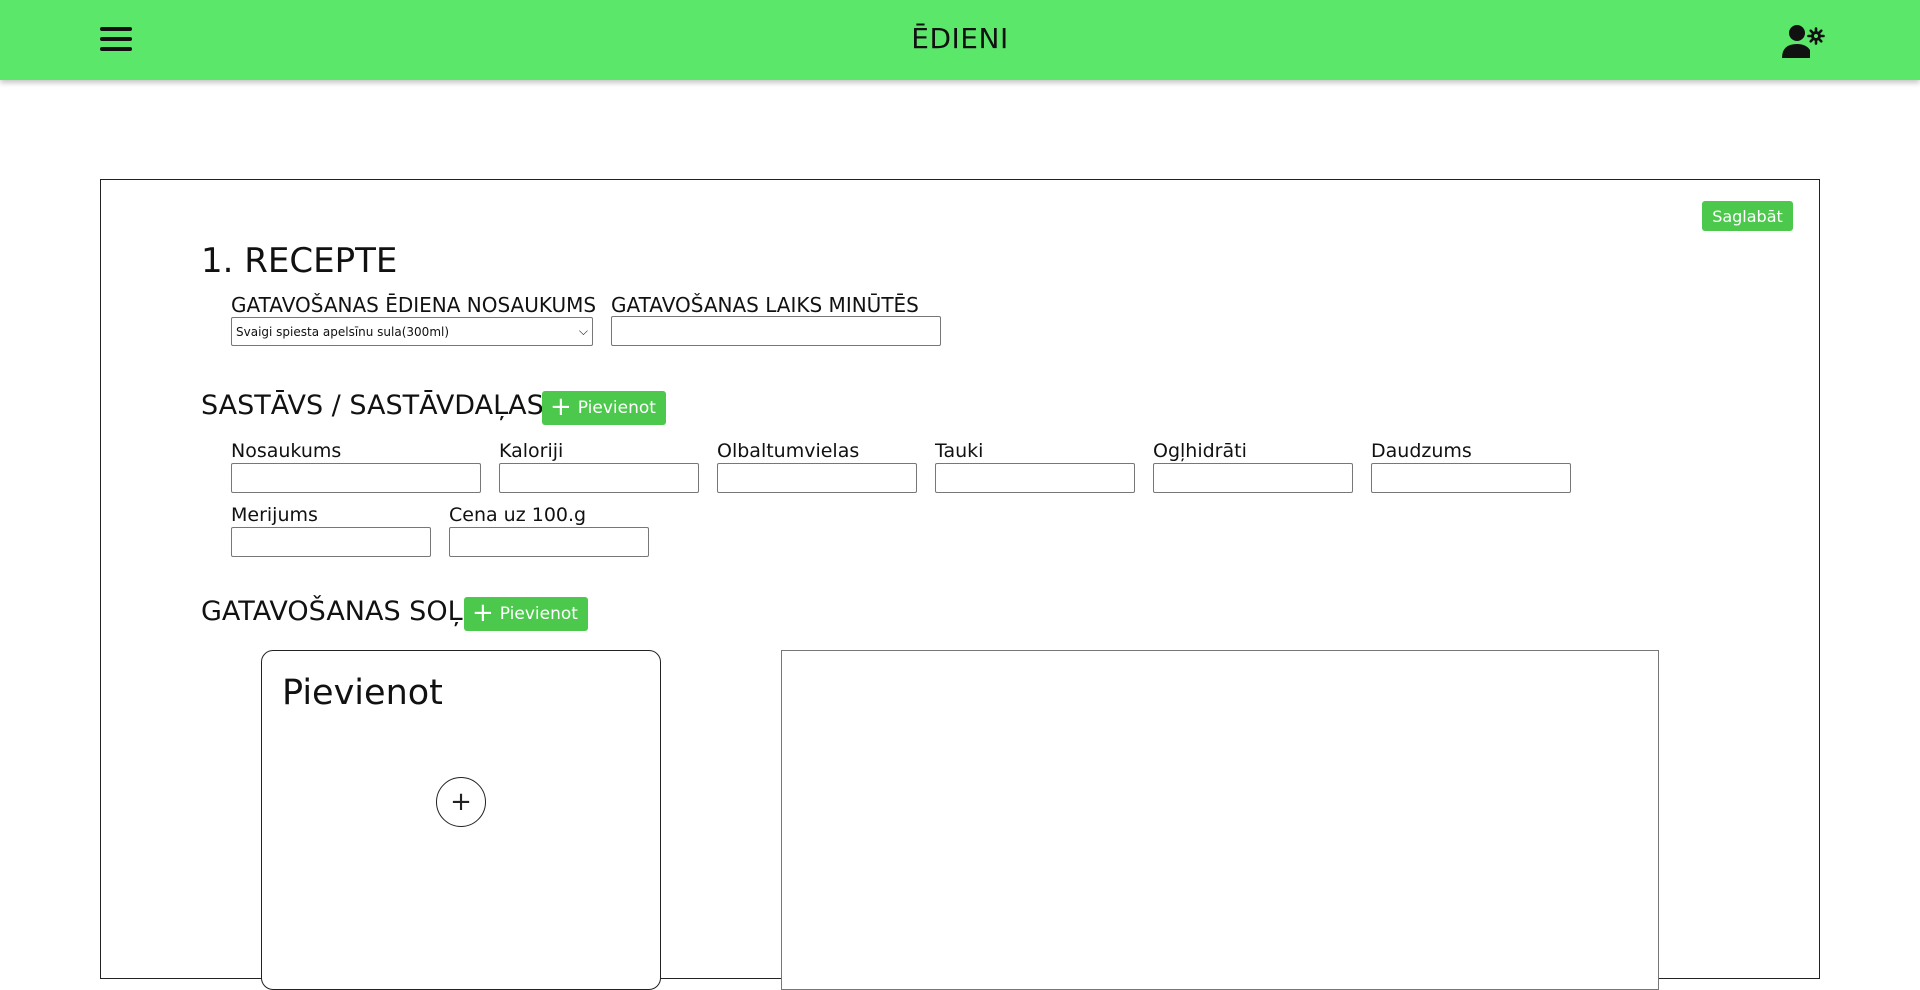  I want to click on ingredient-name-input, so click(356, 478).